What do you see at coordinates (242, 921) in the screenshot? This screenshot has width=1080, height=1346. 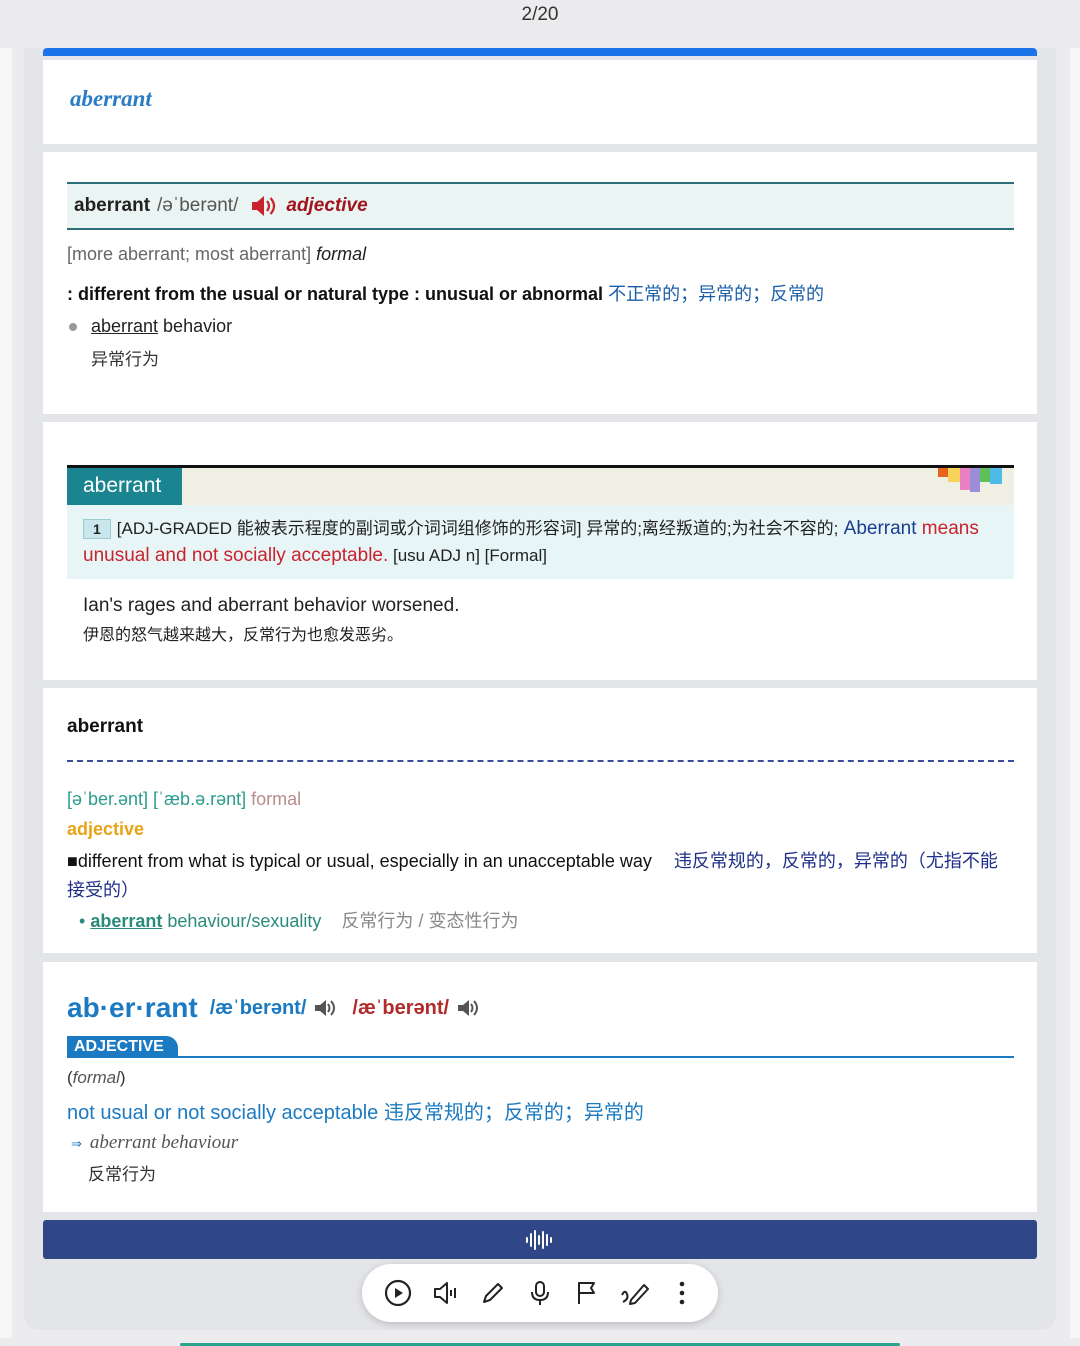 I see `example-rest: behaviour/sexuality` at bounding box center [242, 921].